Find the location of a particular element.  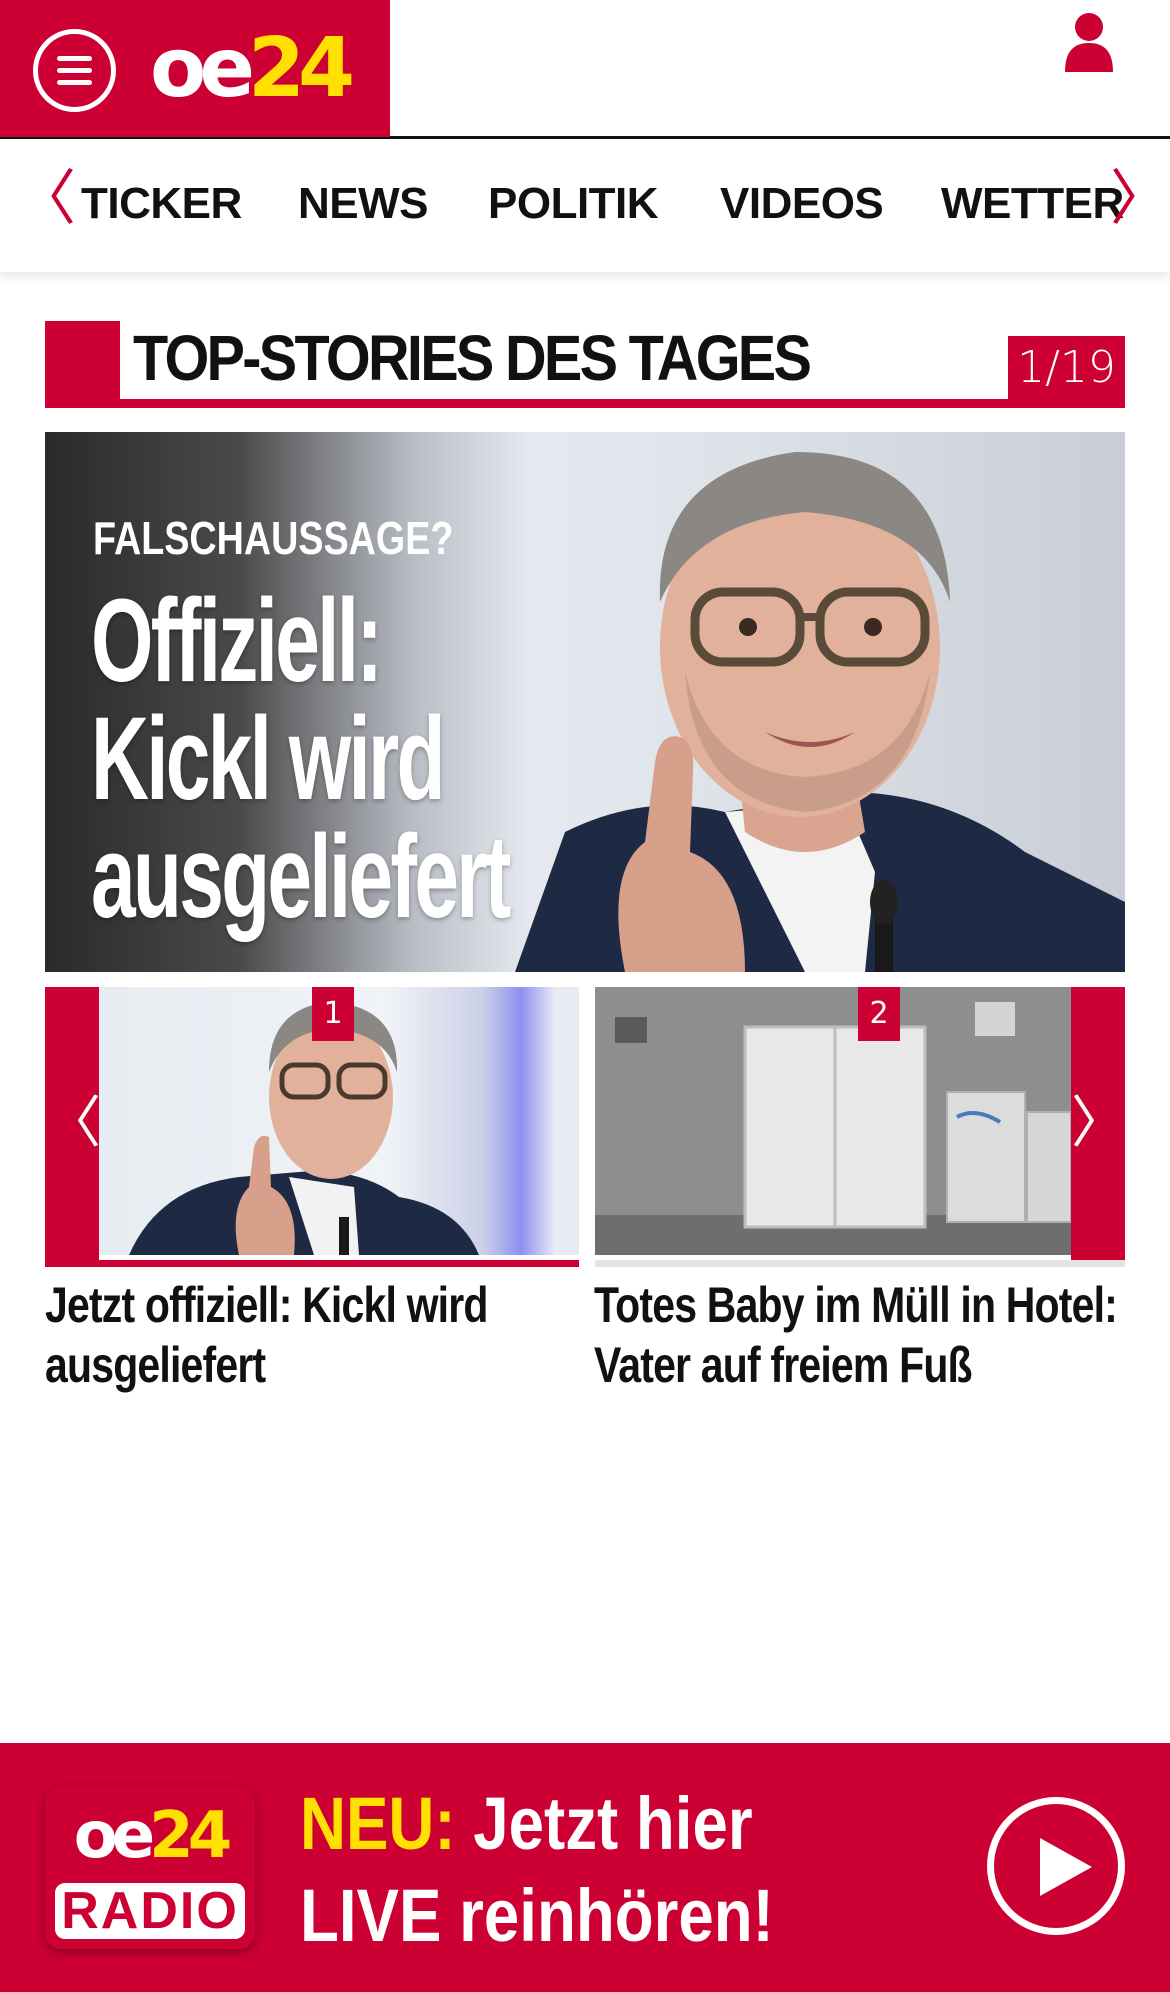

slide-counter: 1/19 is located at coordinates (1066, 367).